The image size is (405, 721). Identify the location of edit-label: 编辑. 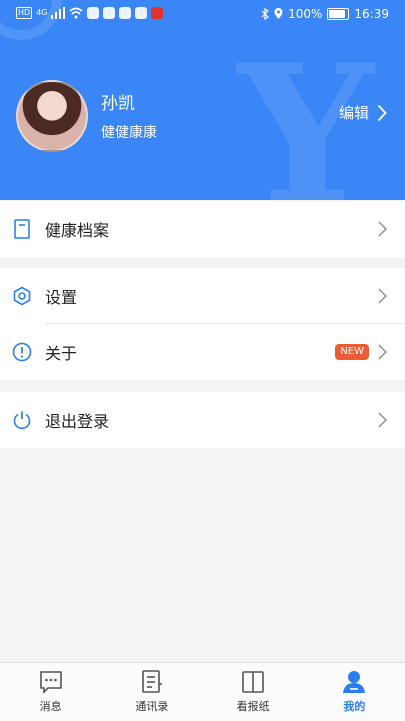
(353, 113).